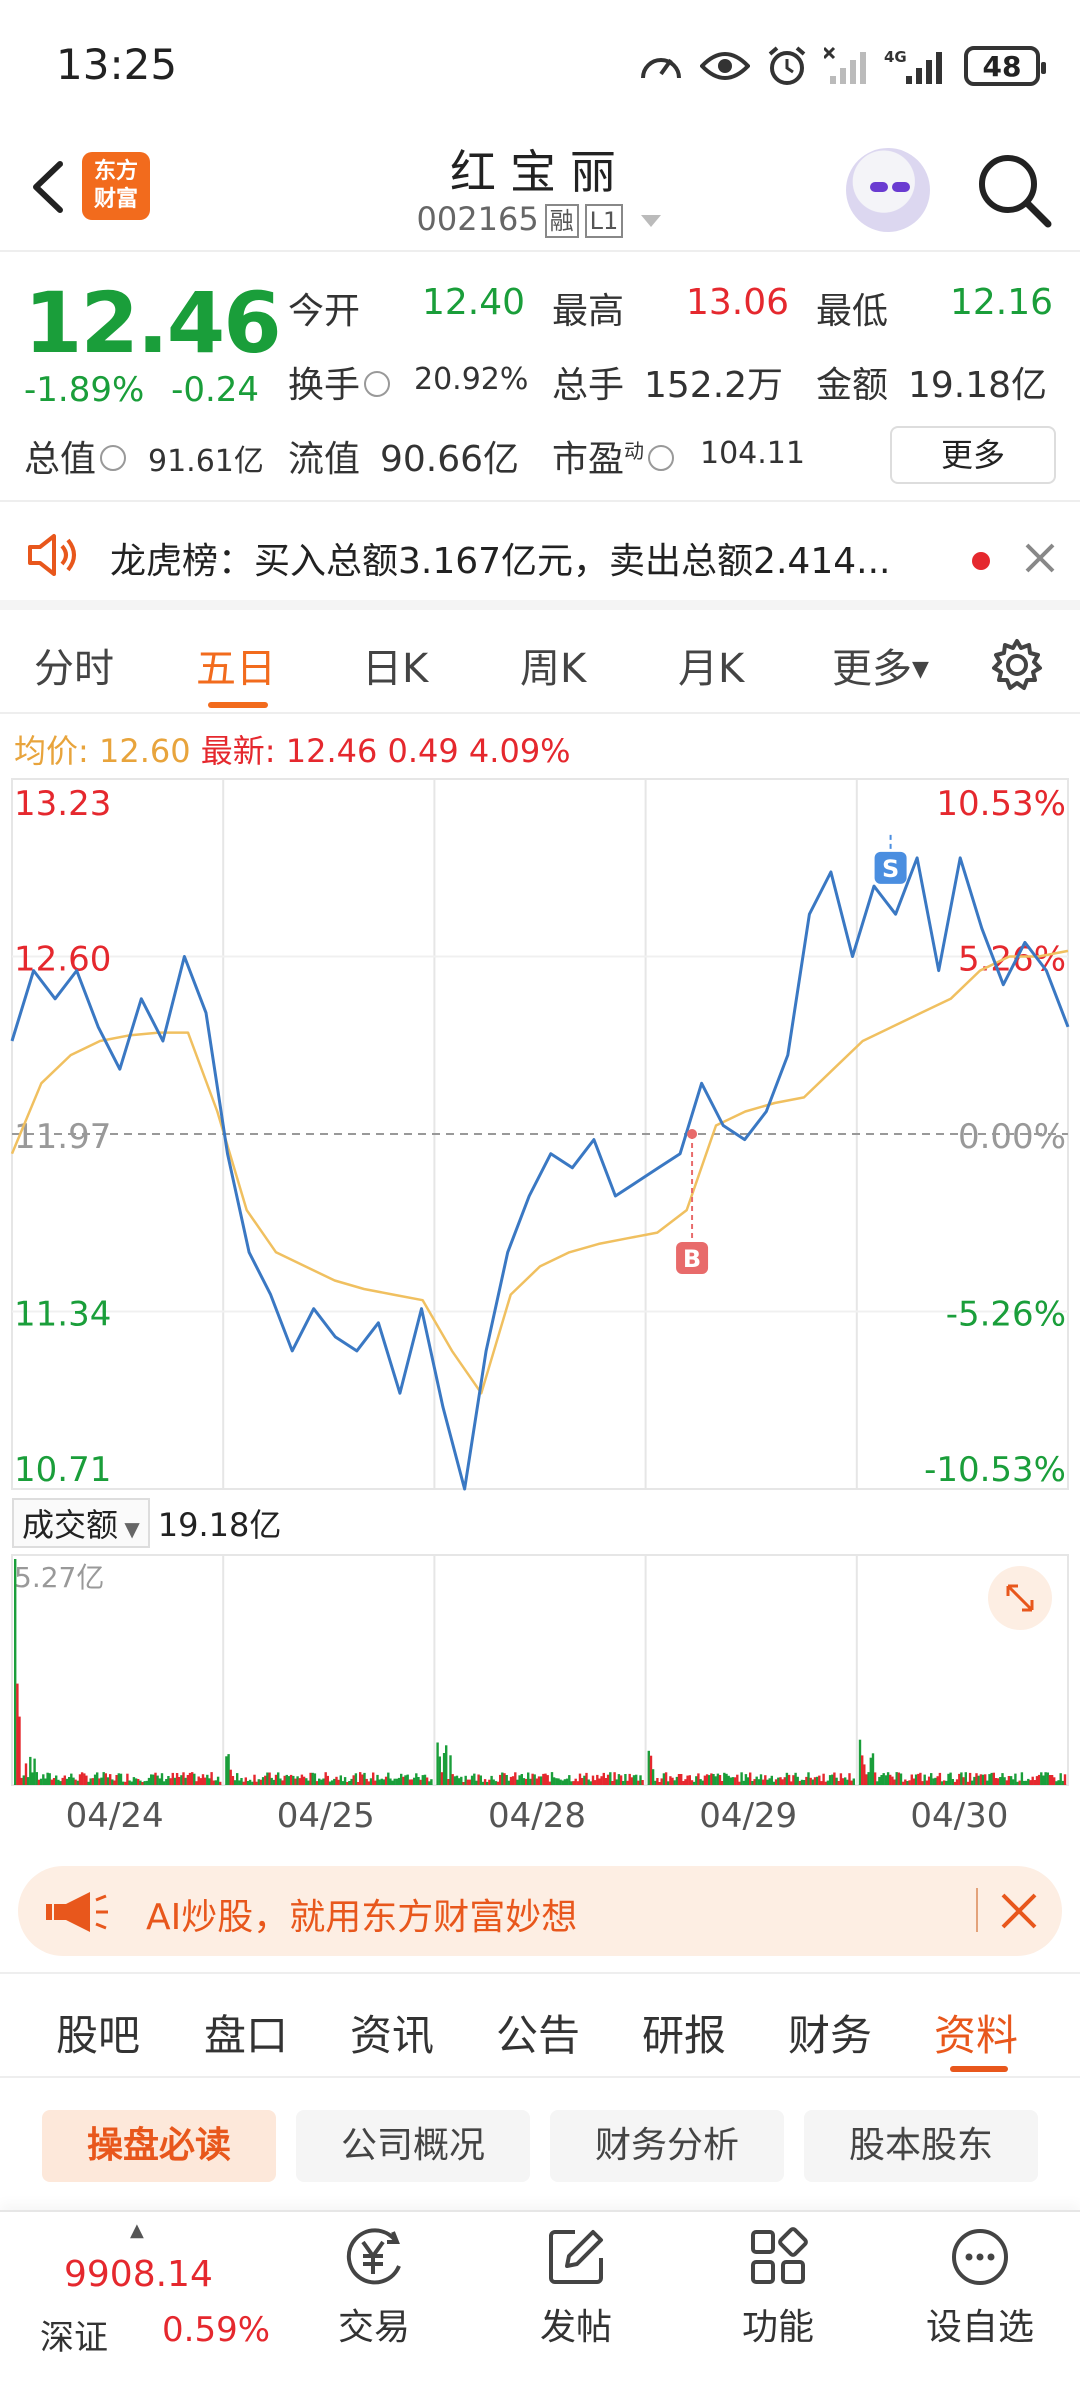  Describe the element at coordinates (216, 2330) in the screenshot. I see `index-change: 0.59%` at that location.